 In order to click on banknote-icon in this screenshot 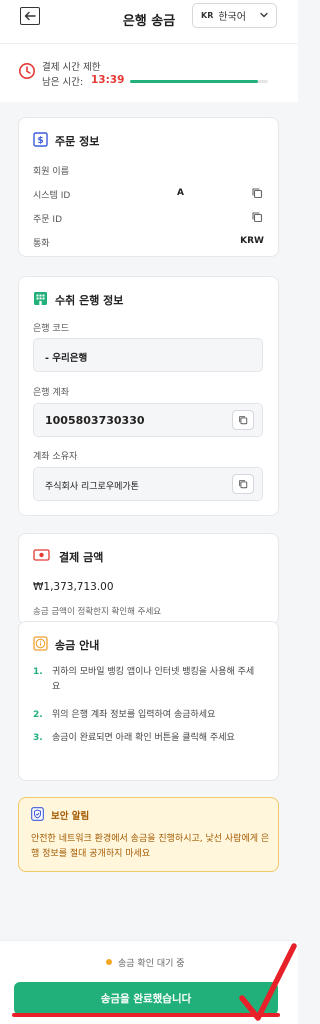, I will do `click(41, 555)`.